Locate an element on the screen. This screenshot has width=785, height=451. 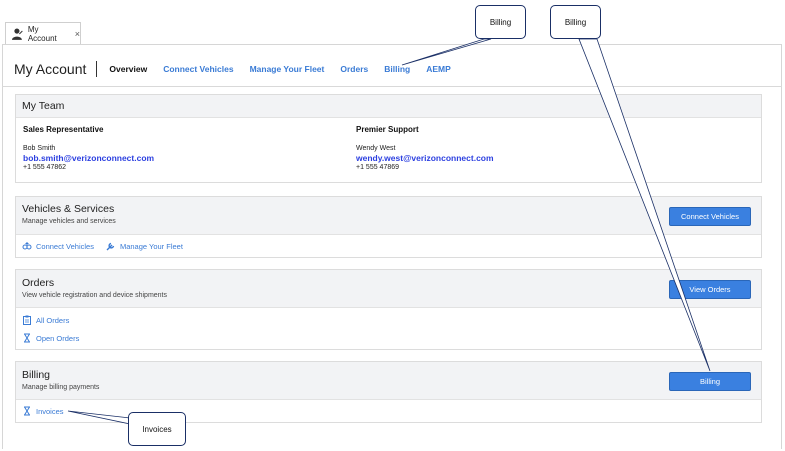
contact-phone: +1 555 47869 is located at coordinates (378, 167).